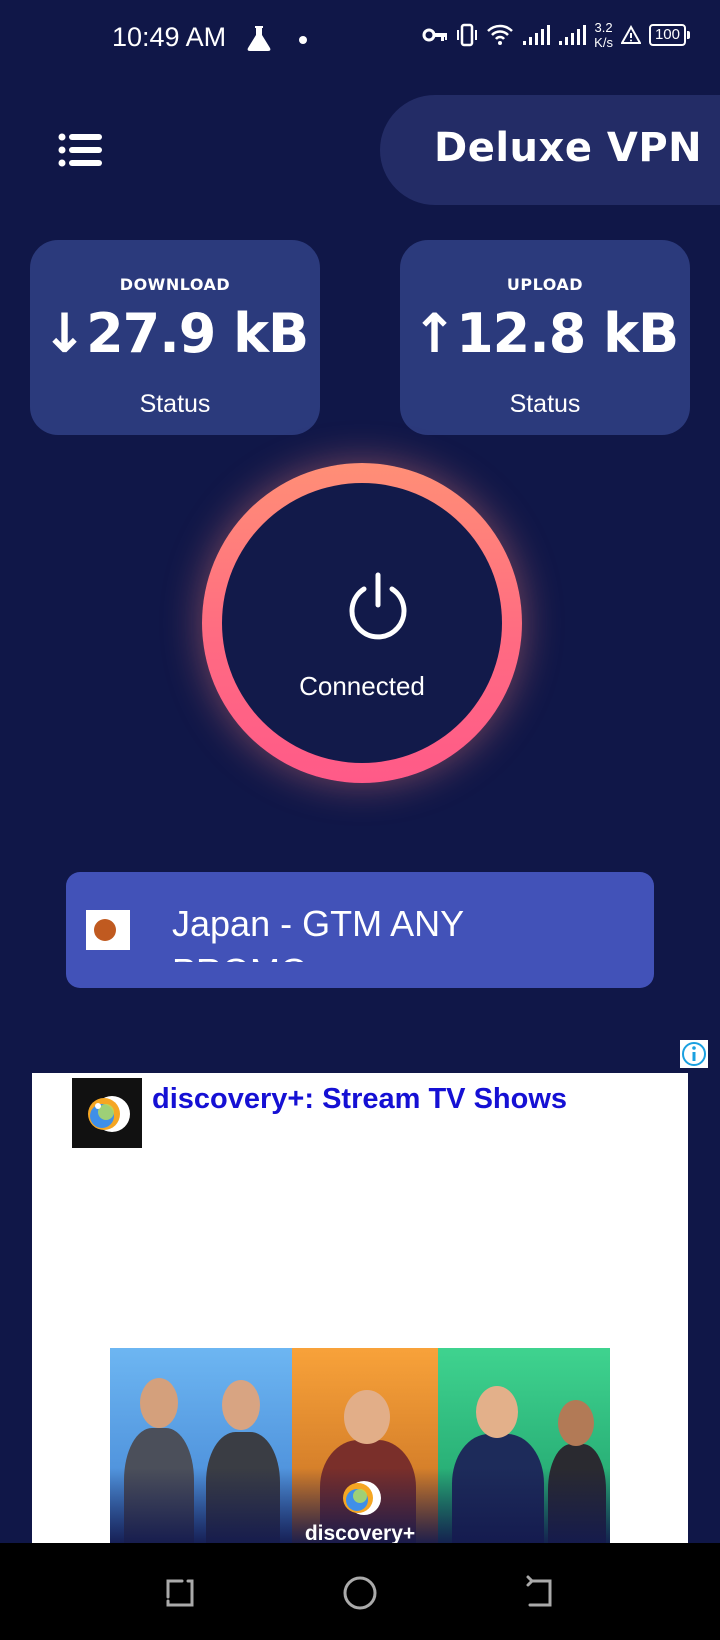 Image resolution: width=720 pixels, height=1640 pixels. I want to click on download-status: Status, so click(175, 404).